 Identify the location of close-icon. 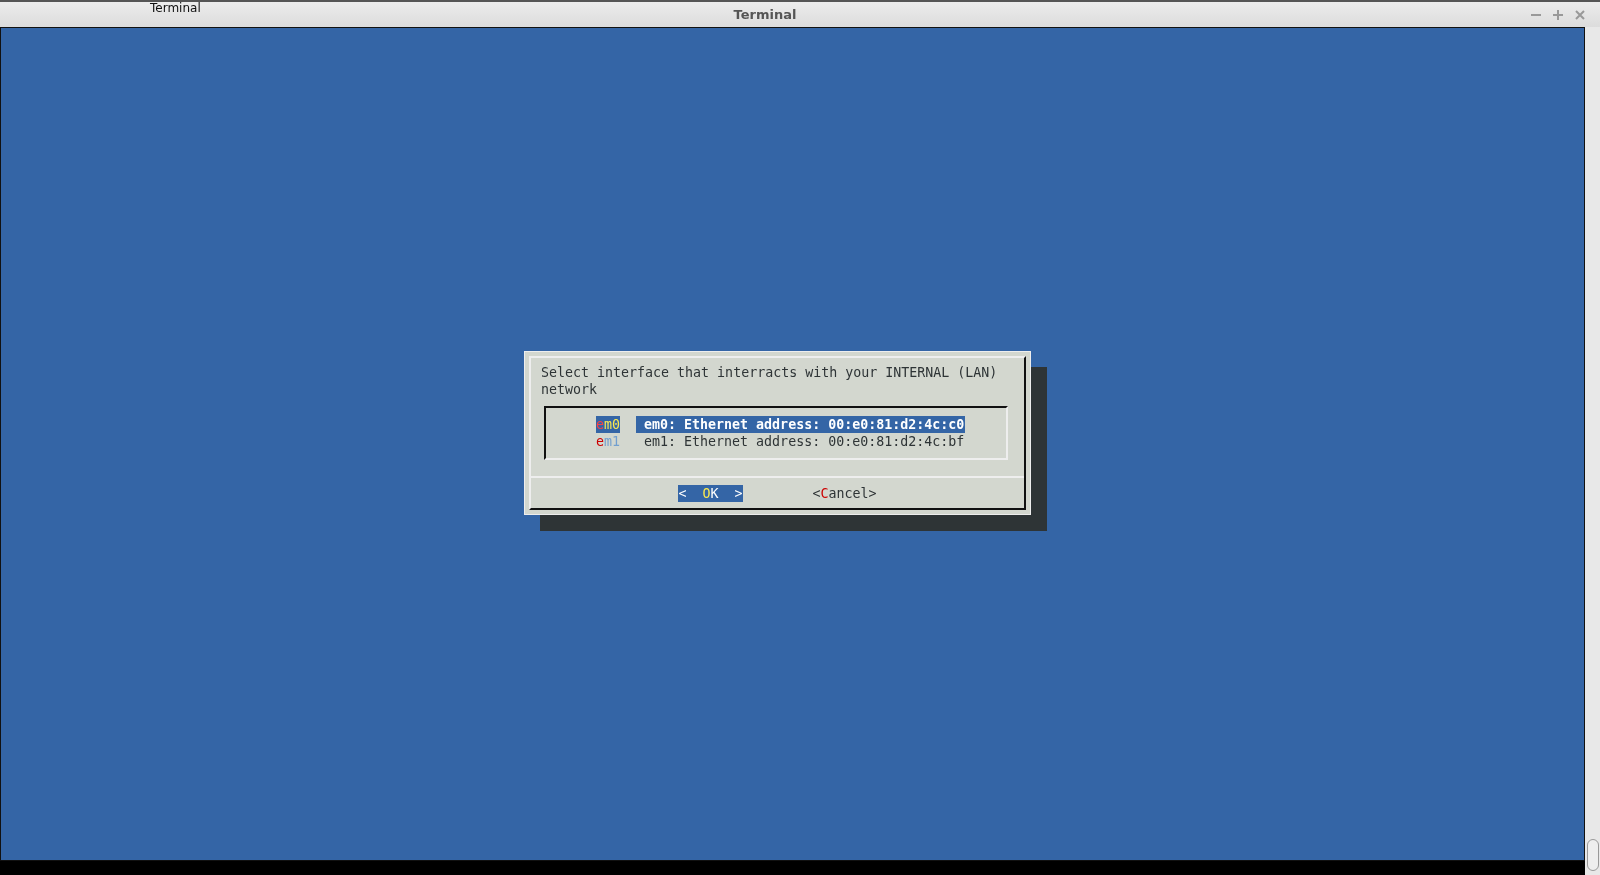
(1580, 14).